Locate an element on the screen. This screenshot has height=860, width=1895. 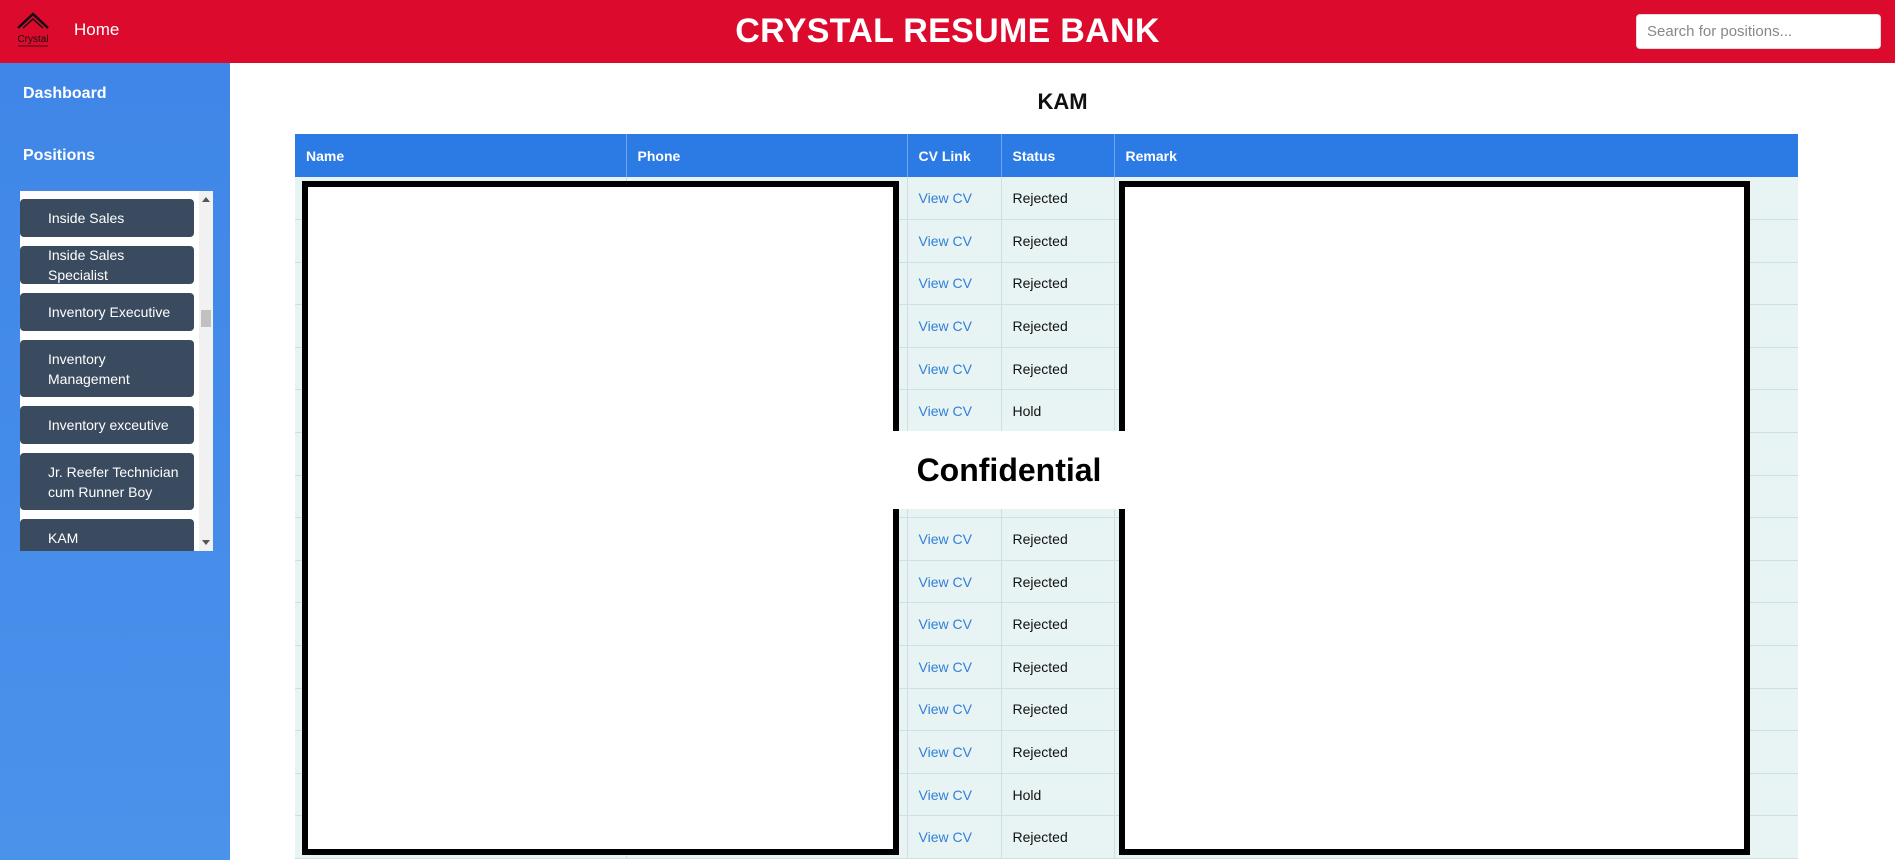
position-label: Inventory Management is located at coordinates (89, 368).